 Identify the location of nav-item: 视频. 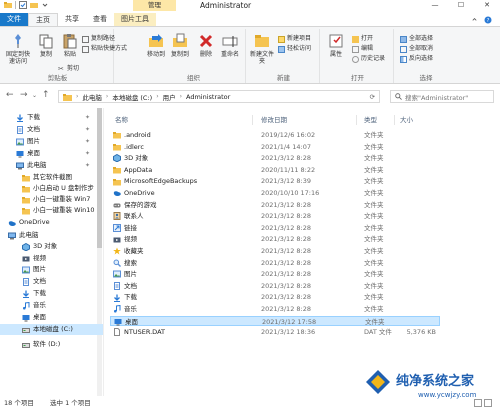
(51, 258).